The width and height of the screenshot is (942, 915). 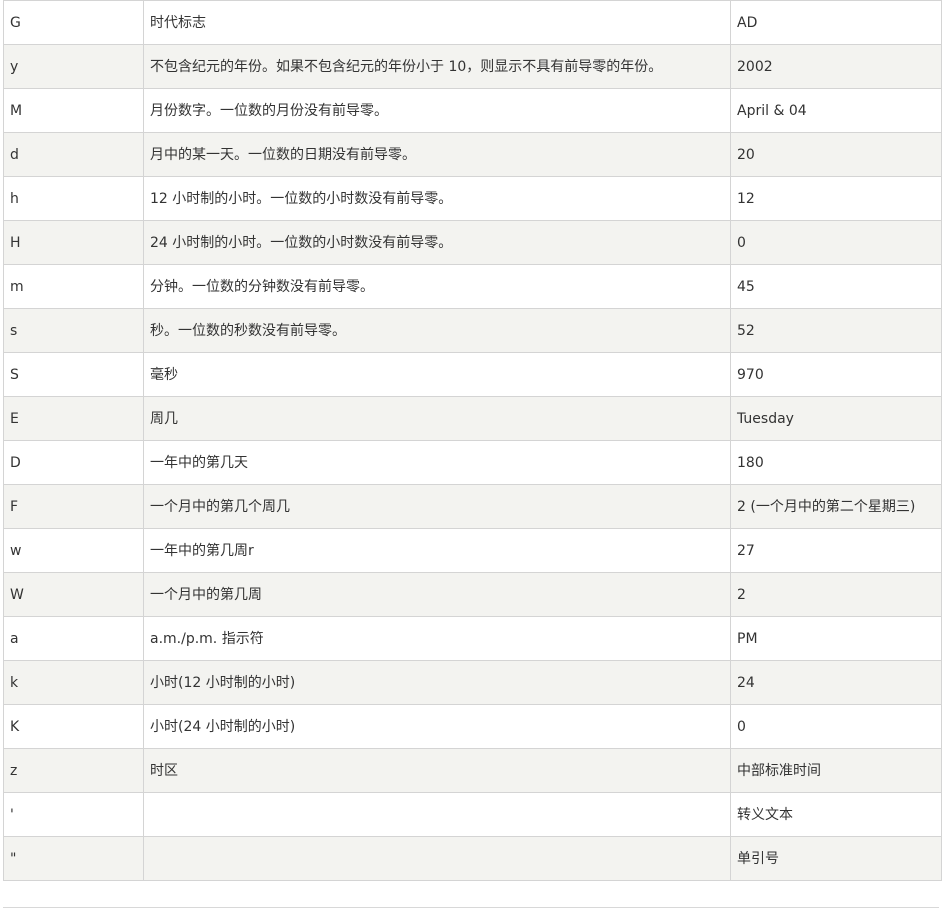 I want to click on example-cell: 12, so click(x=836, y=198).